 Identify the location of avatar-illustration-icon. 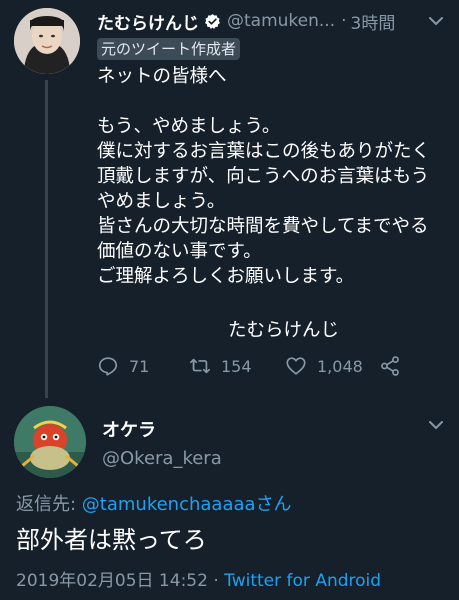
(50, 442).